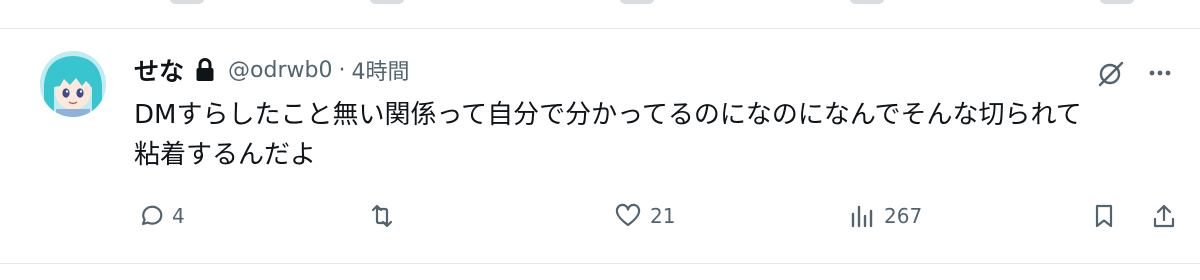 This screenshot has width=1200, height=280. What do you see at coordinates (205, 70) in the screenshot?
I see `lock-icon` at bounding box center [205, 70].